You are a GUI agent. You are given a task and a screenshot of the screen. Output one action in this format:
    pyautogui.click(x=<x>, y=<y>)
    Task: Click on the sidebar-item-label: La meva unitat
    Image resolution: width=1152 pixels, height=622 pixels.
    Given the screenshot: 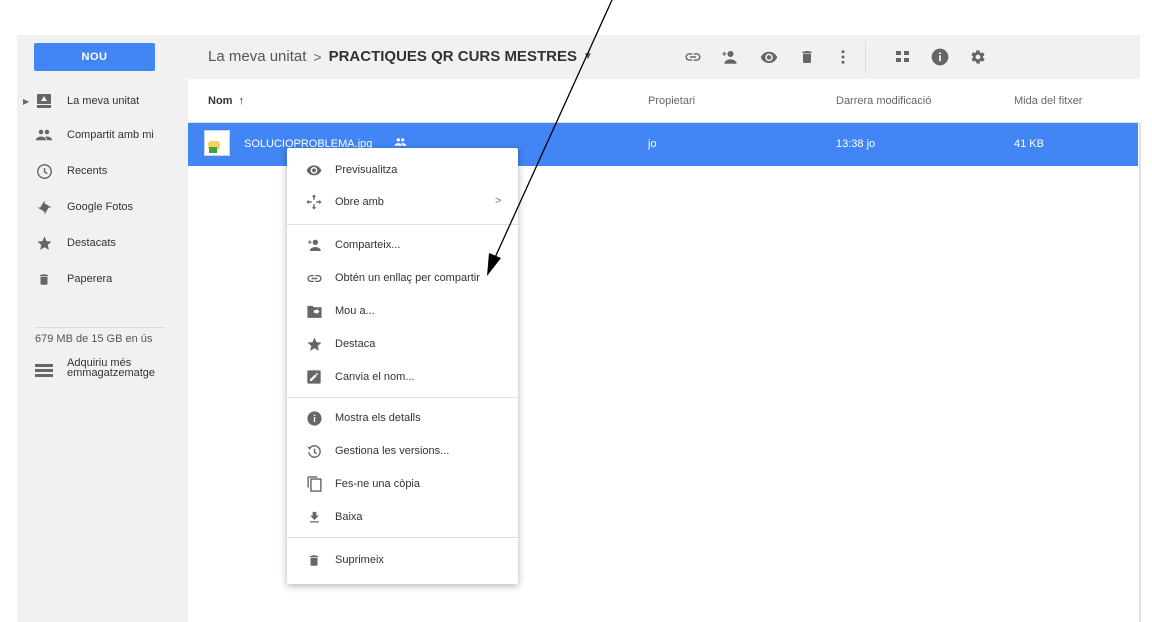 What is the action you would take?
    pyautogui.click(x=103, y=101)
    